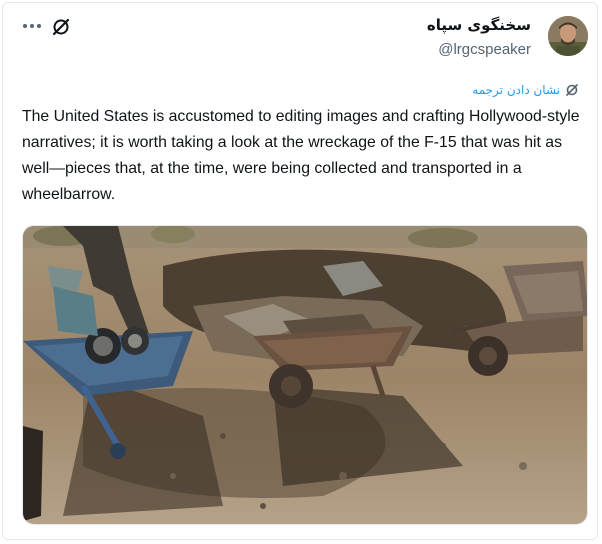 The width and height of the screenshot is (602, 544). I want to click on translate-label: نشان دادن ترجمه, so click(516, 90).